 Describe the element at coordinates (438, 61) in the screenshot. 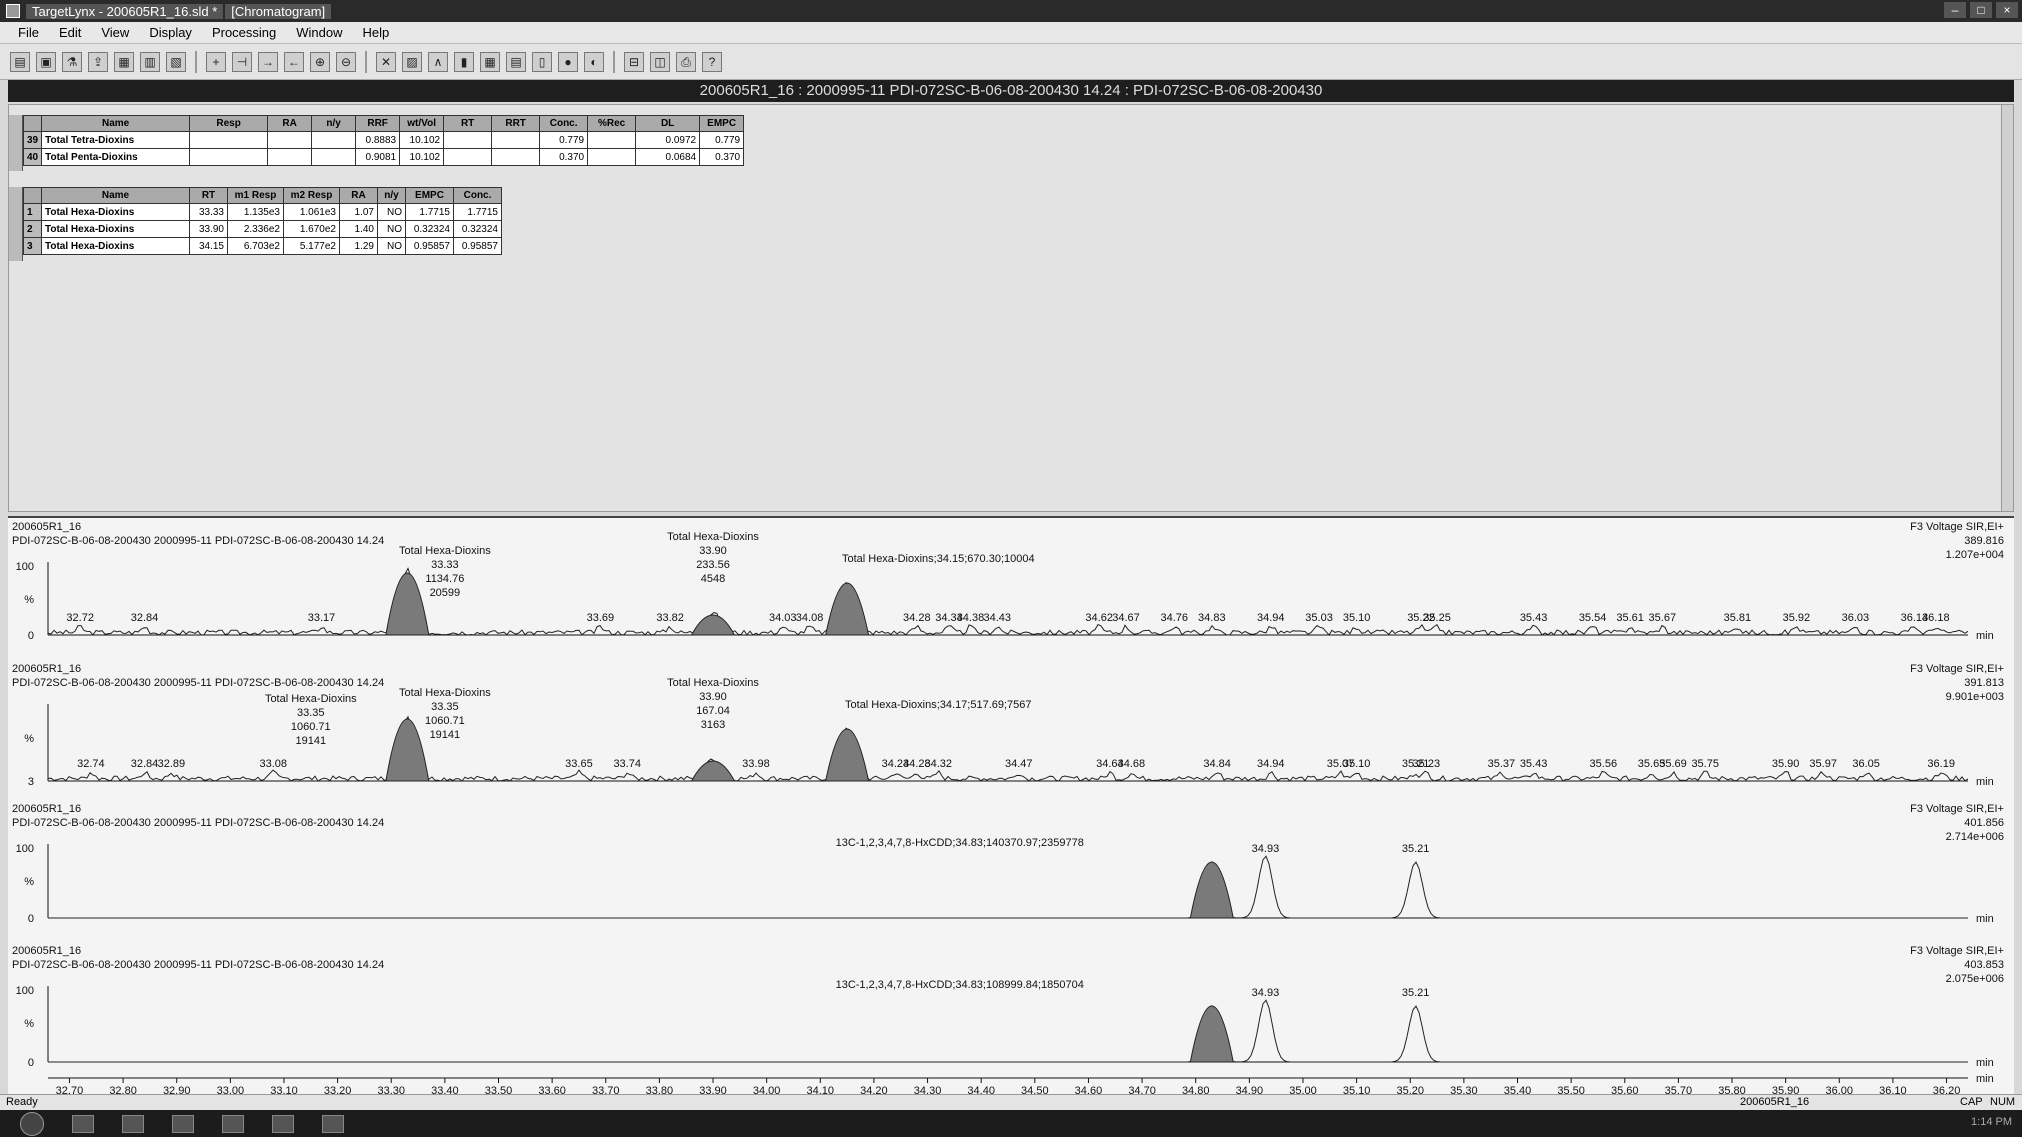

I see `spectrum-icon: ∧` at that location.